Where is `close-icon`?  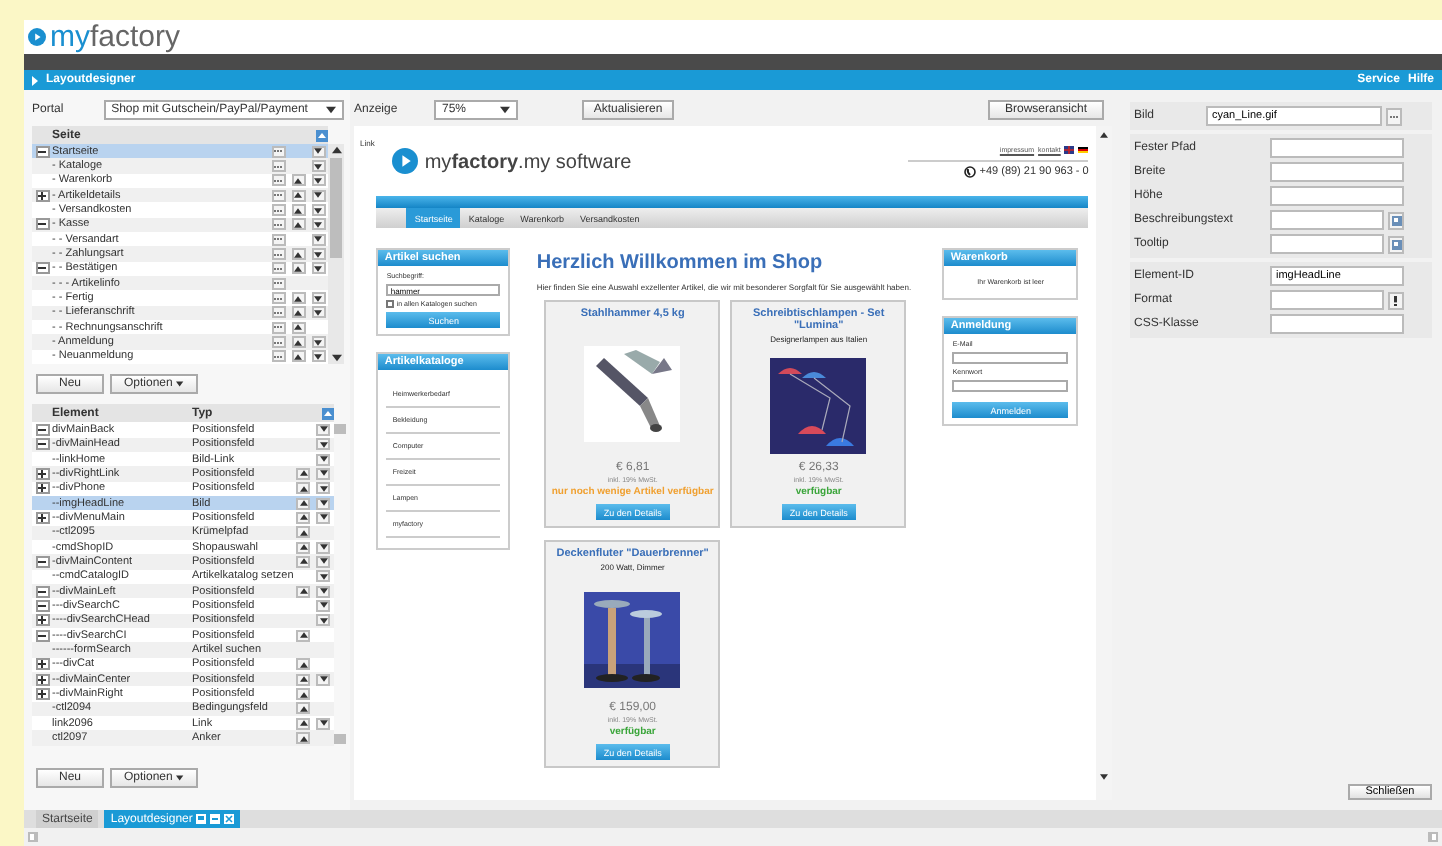 close-icon is located at coordinates (229, 819).